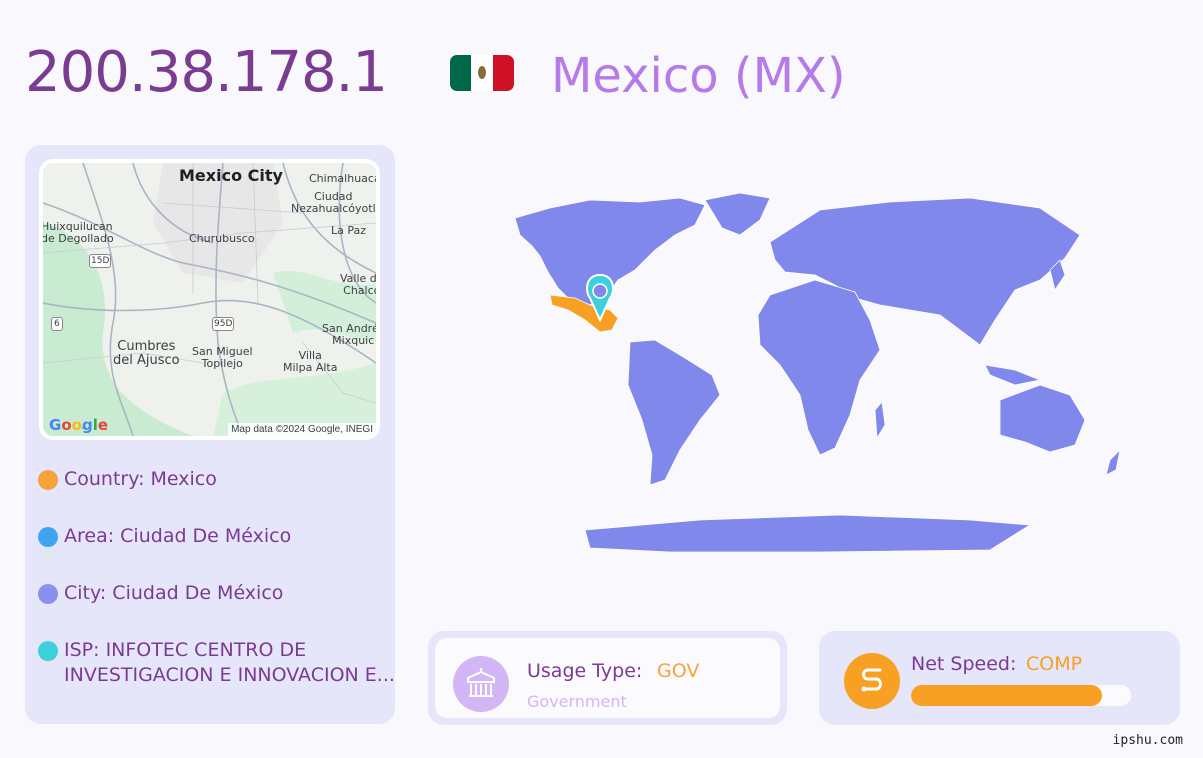 The height and width of the screenshot is (758, 1203). I want to click on new-zealand-shape, so click(1113, 462).